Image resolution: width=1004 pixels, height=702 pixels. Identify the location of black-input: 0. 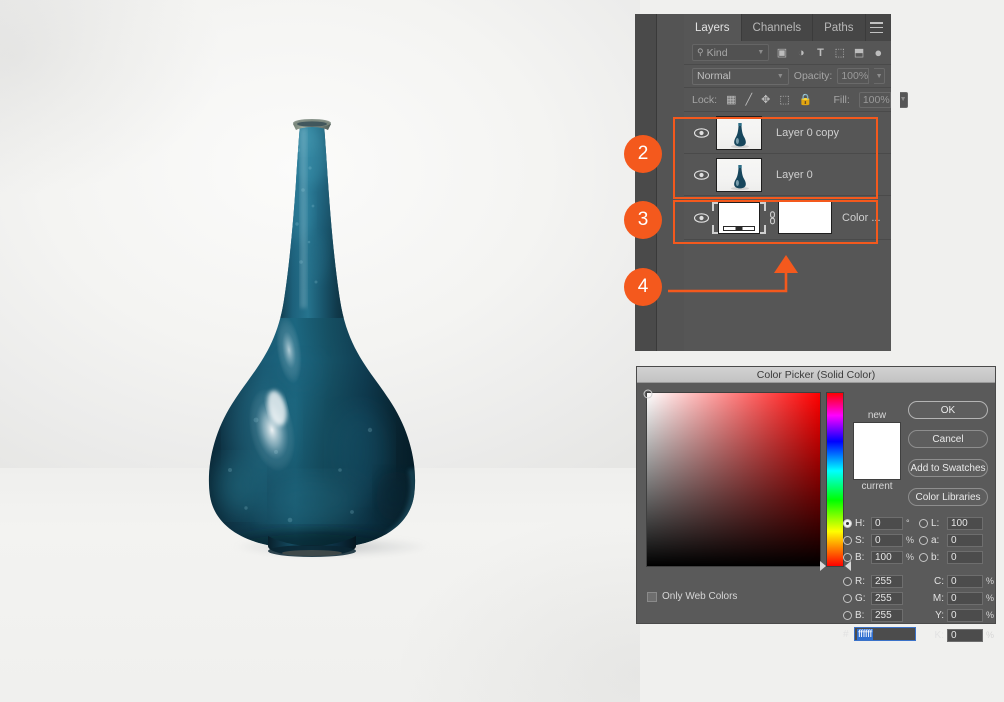
(965, 635).